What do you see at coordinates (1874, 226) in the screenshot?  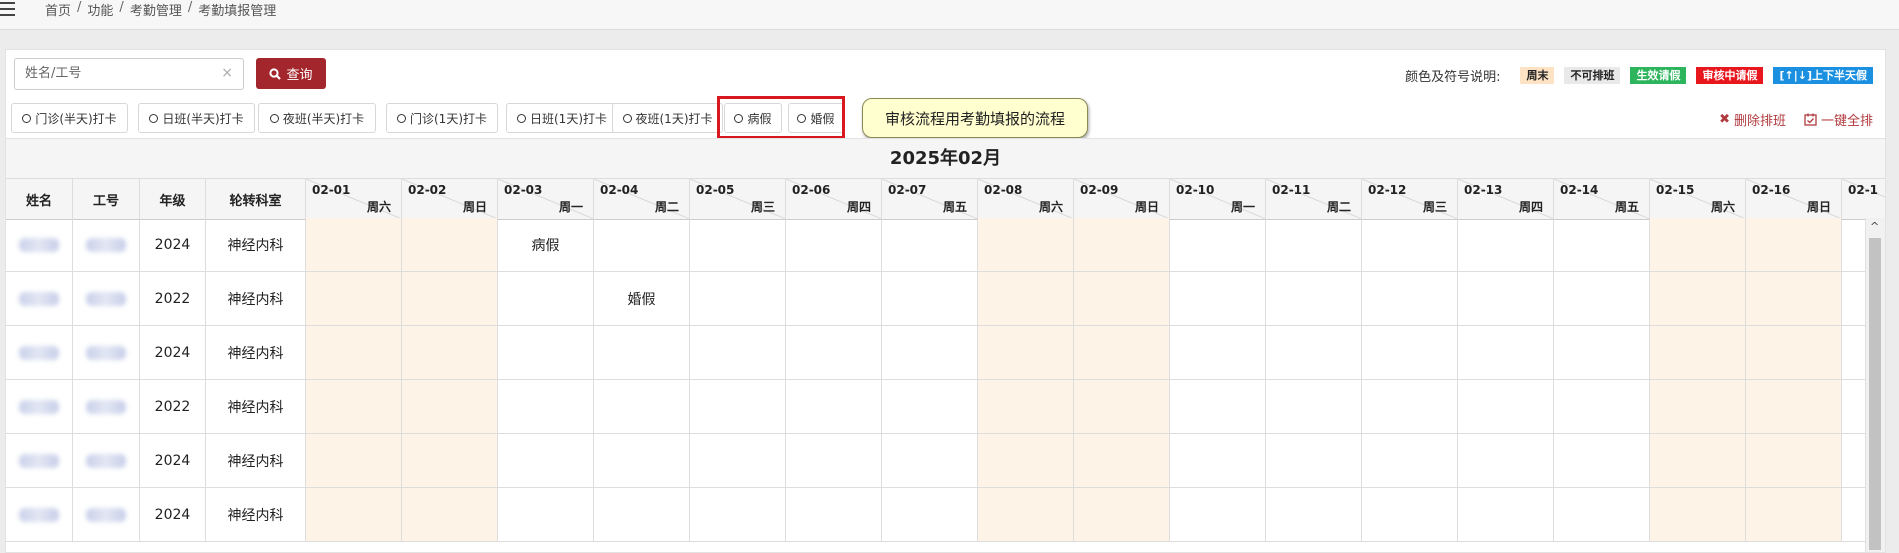 I see `scroll-up-icon: ^` at bounding box center [1874, 226].